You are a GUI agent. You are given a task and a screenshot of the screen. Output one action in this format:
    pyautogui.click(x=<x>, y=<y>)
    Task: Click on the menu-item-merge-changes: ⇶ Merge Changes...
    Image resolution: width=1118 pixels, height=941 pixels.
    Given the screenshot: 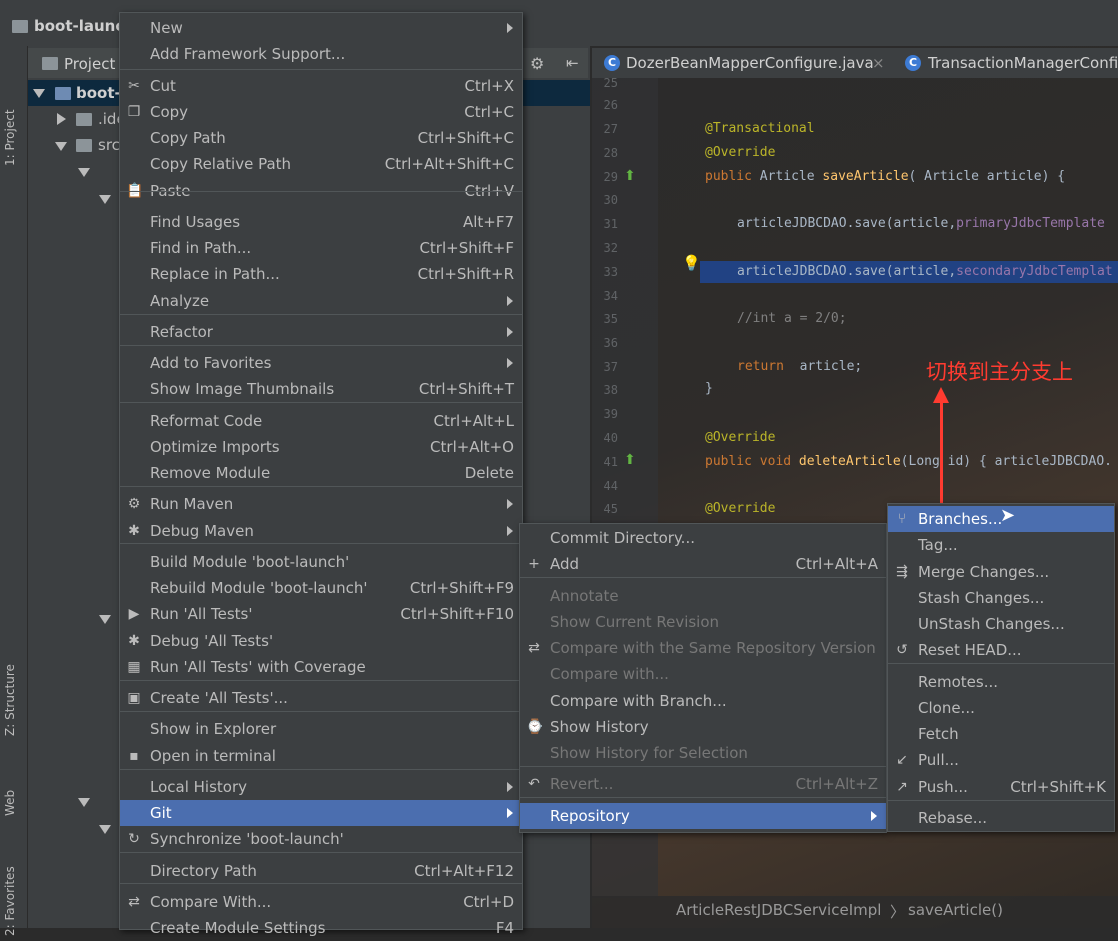 What is the action you would take?
    pyautogui.click(x=1001, y=572)
    